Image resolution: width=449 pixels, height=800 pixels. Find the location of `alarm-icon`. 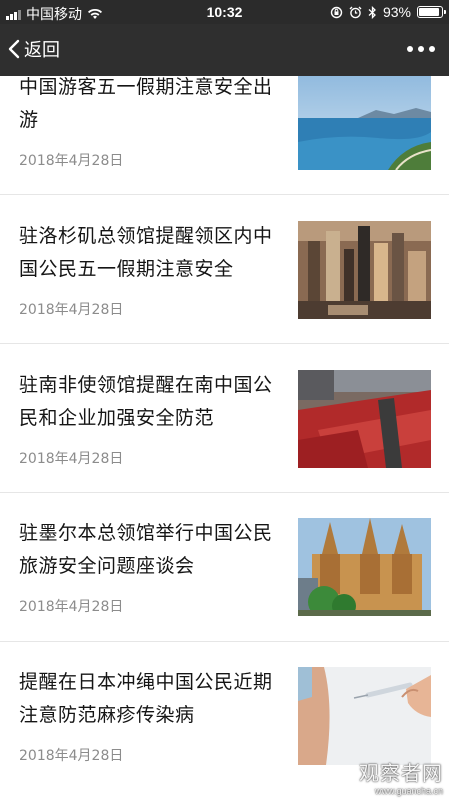

alarm-icon is located at coordinates (355, 12).